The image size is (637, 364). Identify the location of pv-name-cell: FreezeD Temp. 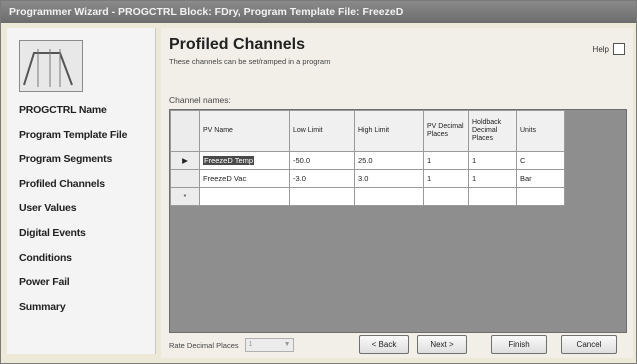
(244, 160).